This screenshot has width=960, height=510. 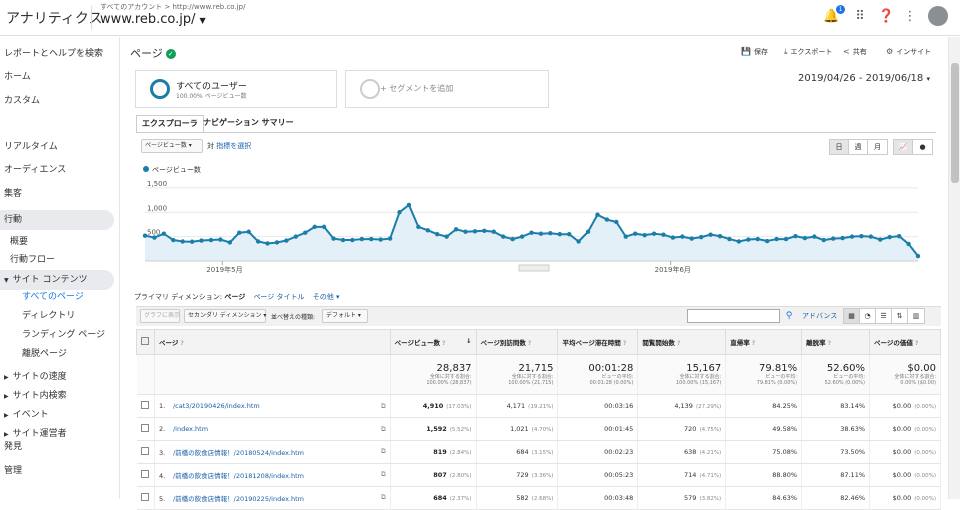 What do you see at coordinates (858, 147) in the screenshot?
I see `week-button: 週` at bounding box center [858, 147].